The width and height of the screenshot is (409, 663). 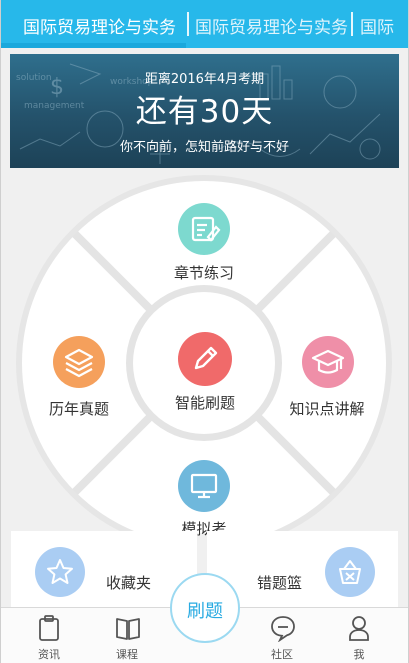 I want to click on favorites-label: 收藏夹, so click(x=129, y=583).